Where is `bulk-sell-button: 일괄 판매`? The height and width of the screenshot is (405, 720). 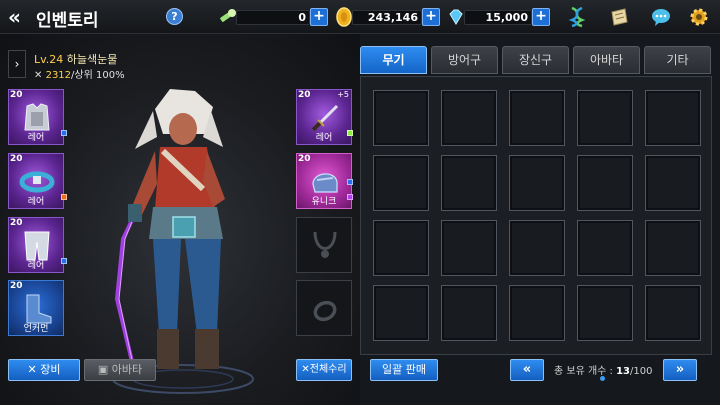 bulk-sell-button: 일괄 판매 is located at coordinates (404, 370).